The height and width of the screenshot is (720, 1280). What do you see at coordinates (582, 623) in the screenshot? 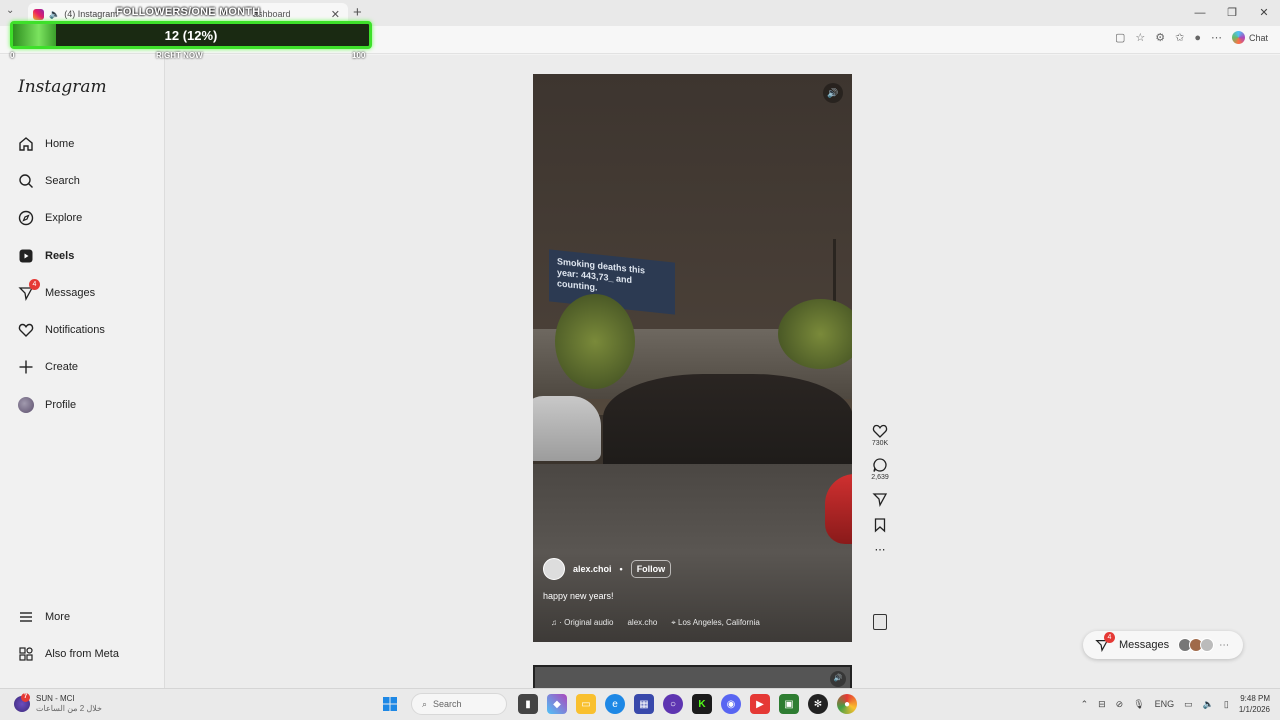
I see `original-audio-link: ♫ · Original audio` at bounding box center [582, 623].